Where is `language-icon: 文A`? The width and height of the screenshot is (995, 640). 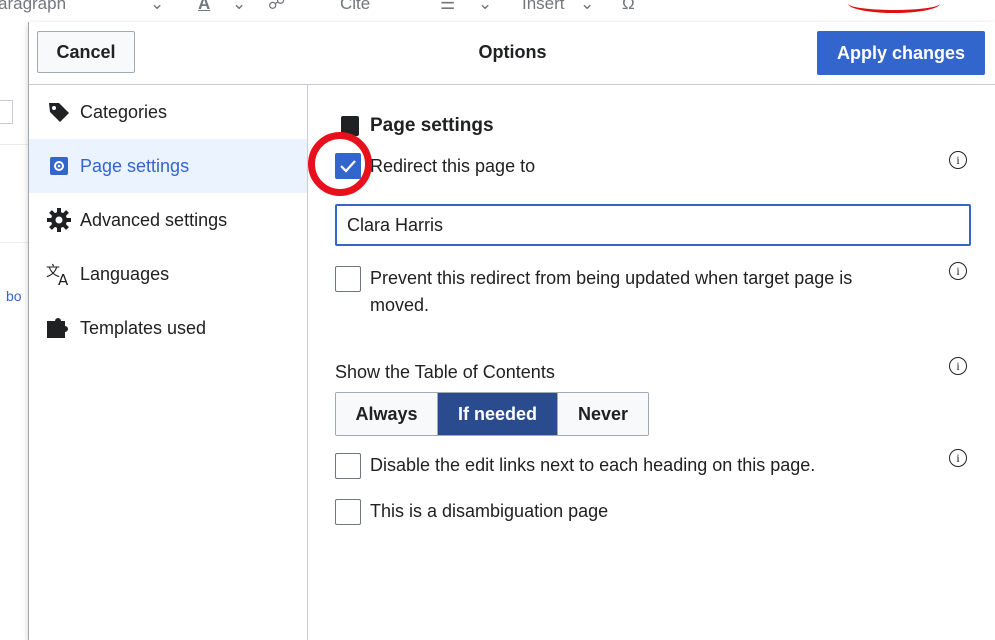 language-icon: 文A is located at coordinates (59, 274).